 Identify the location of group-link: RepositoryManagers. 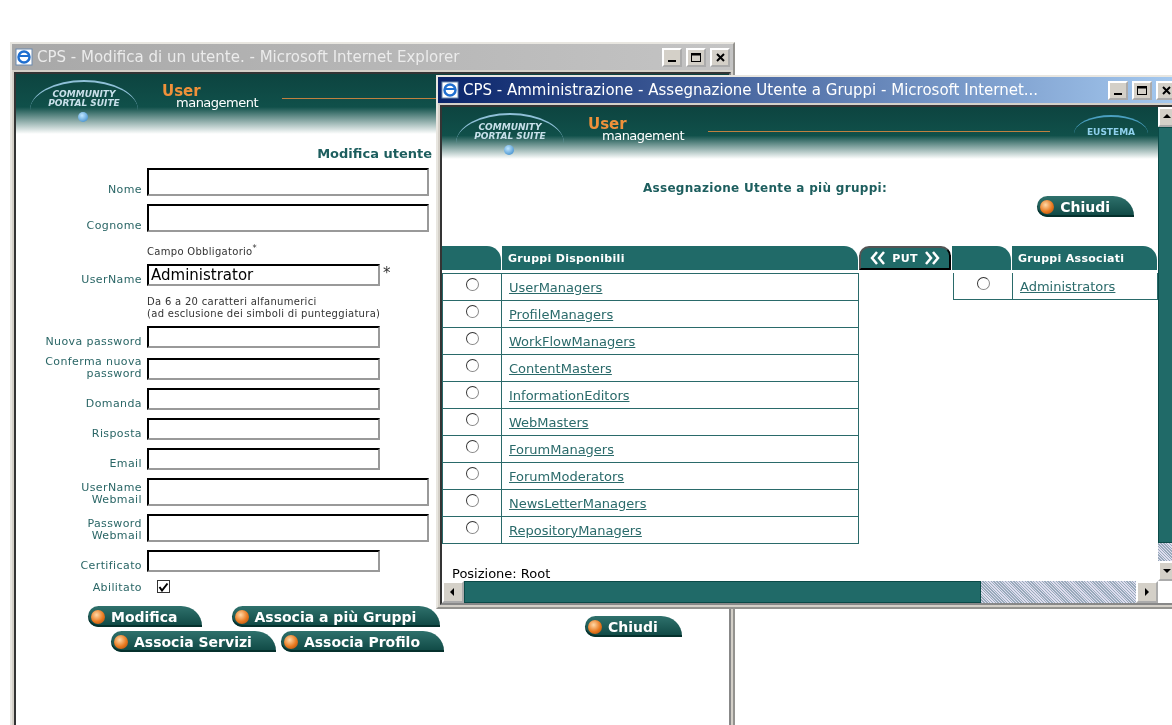
(575, 530).